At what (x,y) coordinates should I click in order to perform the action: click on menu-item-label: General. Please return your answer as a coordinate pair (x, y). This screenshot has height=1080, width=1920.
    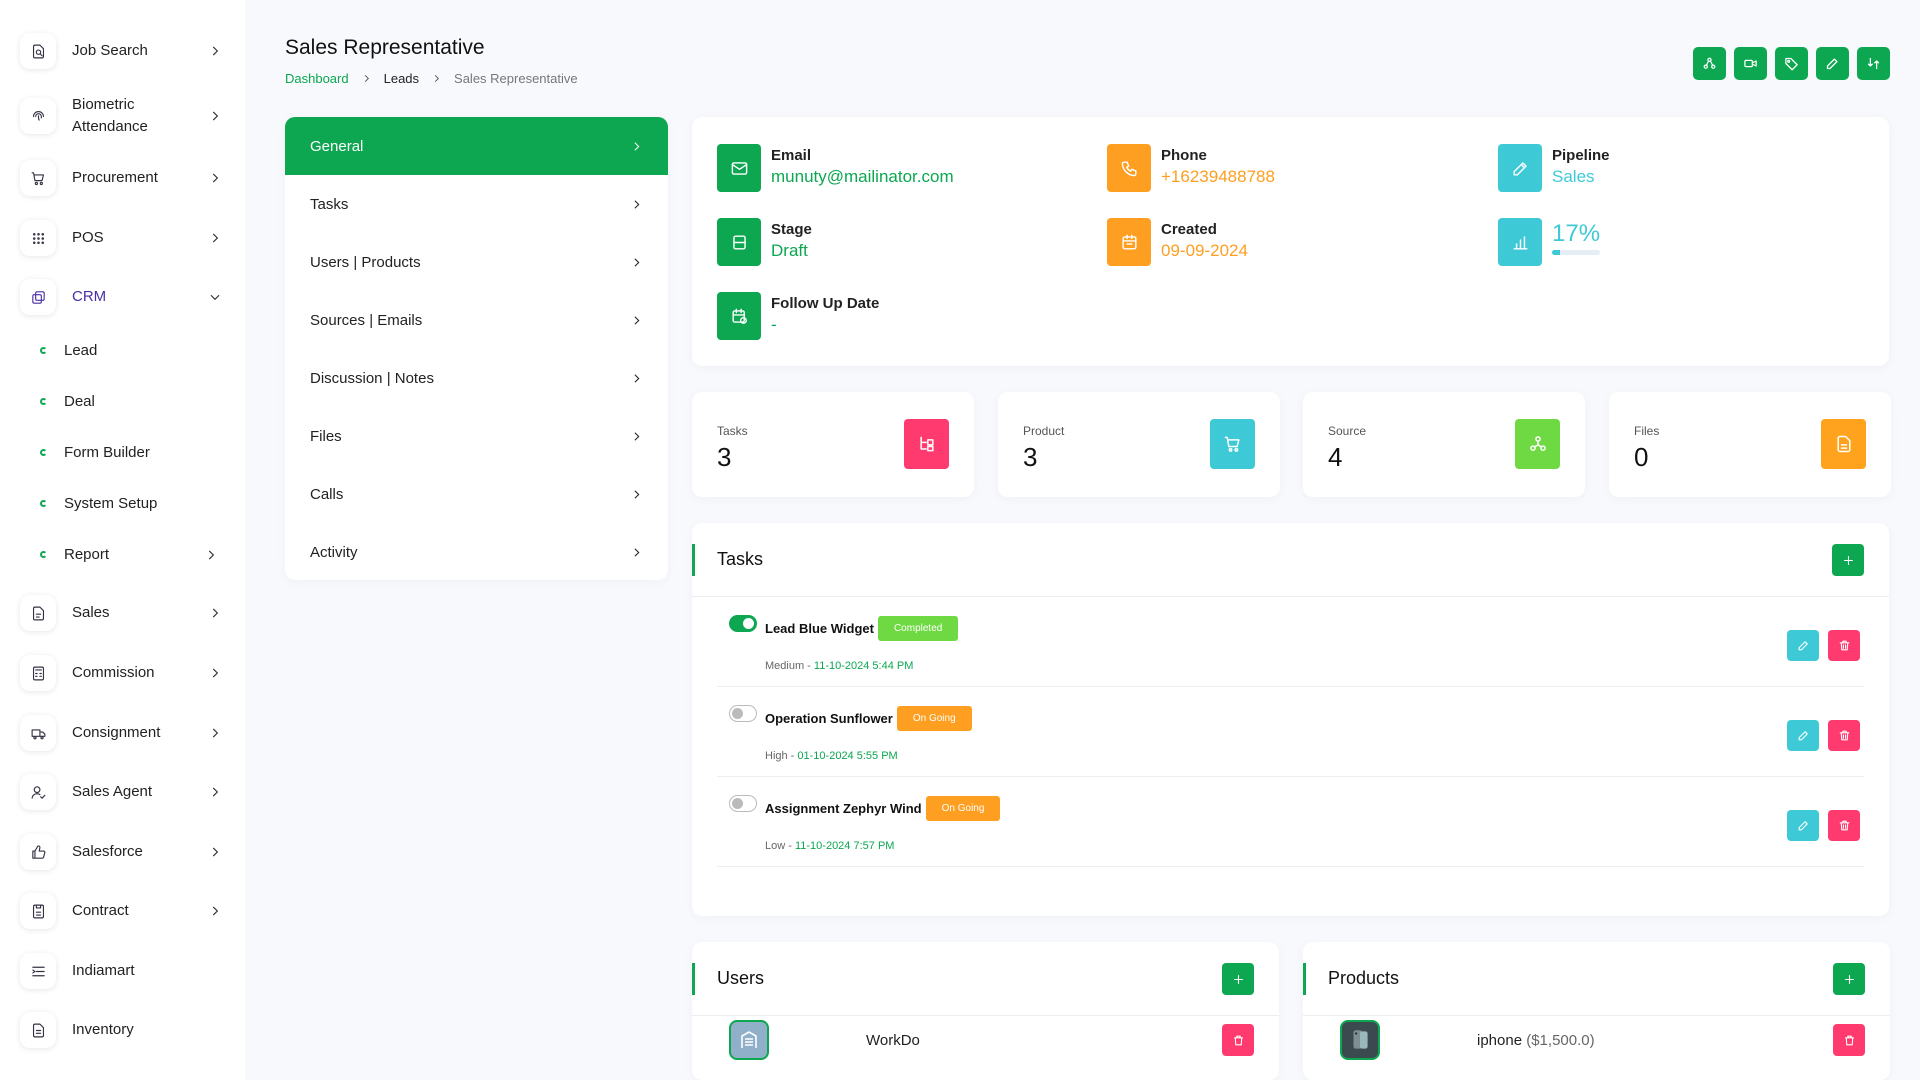
    Looking at the image, I should click on (337, 146).